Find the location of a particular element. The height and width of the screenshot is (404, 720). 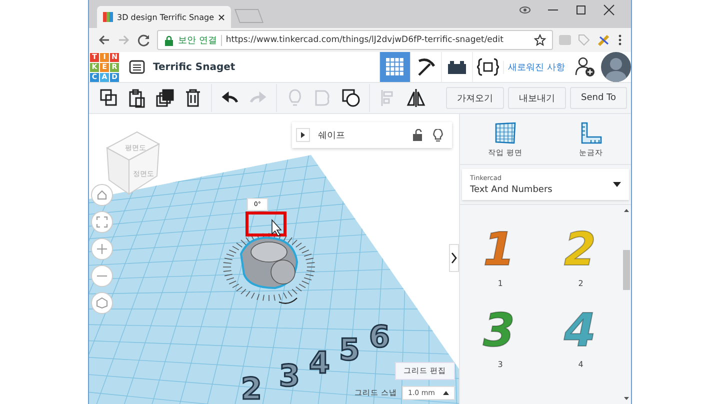

unlock-icon is located at coordinates (418, 135).